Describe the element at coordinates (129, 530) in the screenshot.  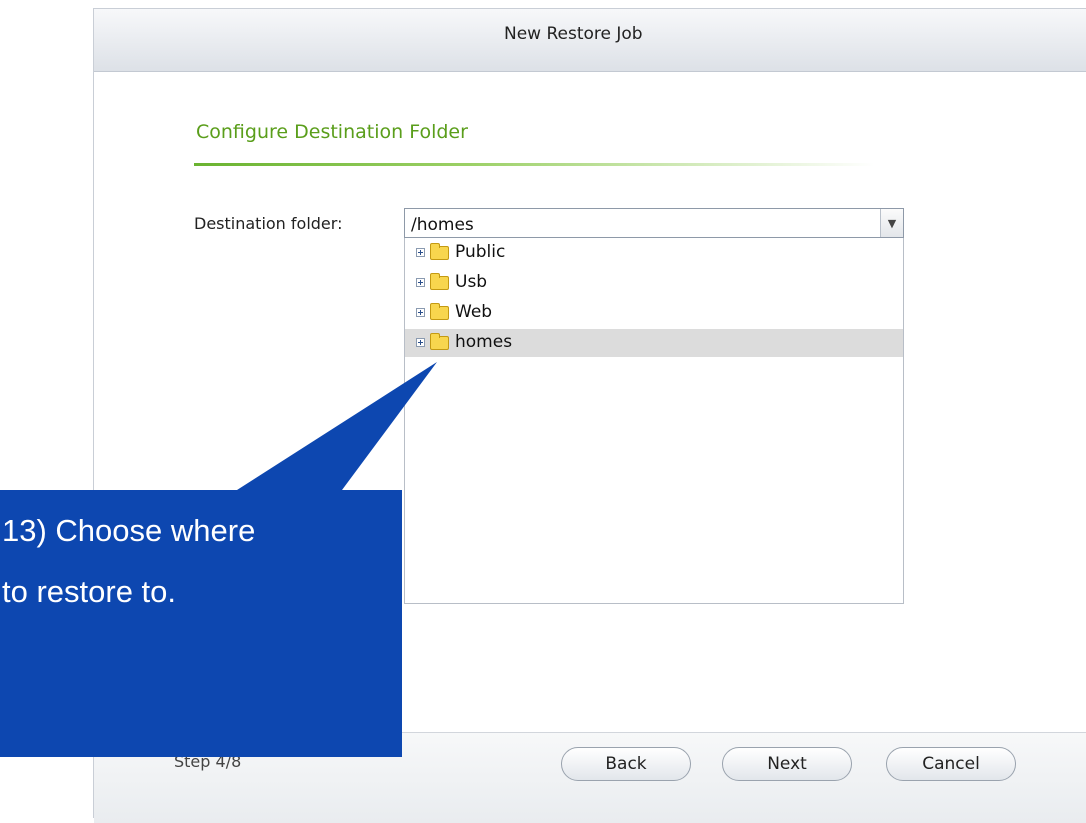
I see `callout-line-1: 13) Choose where` at that location.